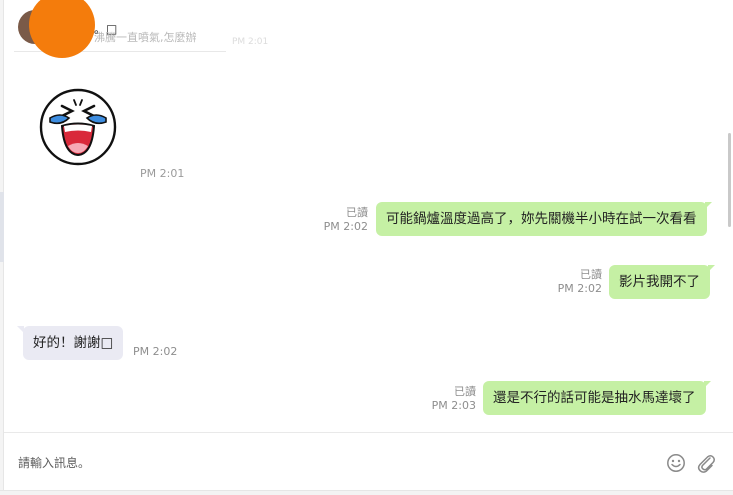 Image resolution: width=733 pixels, height=495 pixels. I want to click on incoming-message-bubble: 好的！謝謝□, so click(70, 343).